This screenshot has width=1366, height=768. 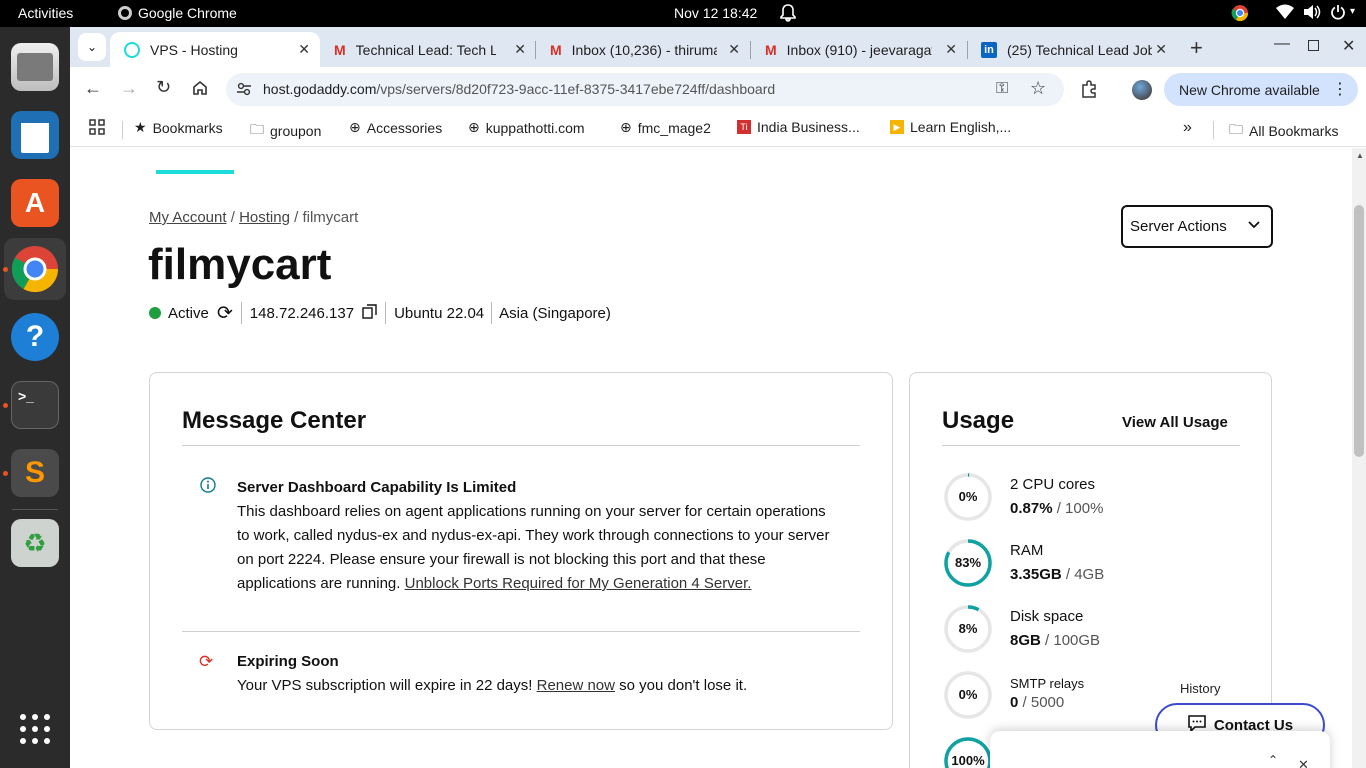 What do you see at coordinates (188, 217) in the screenshot?
I see `breadcrumb-my-account: My Account` at bounding box center [188, 217].